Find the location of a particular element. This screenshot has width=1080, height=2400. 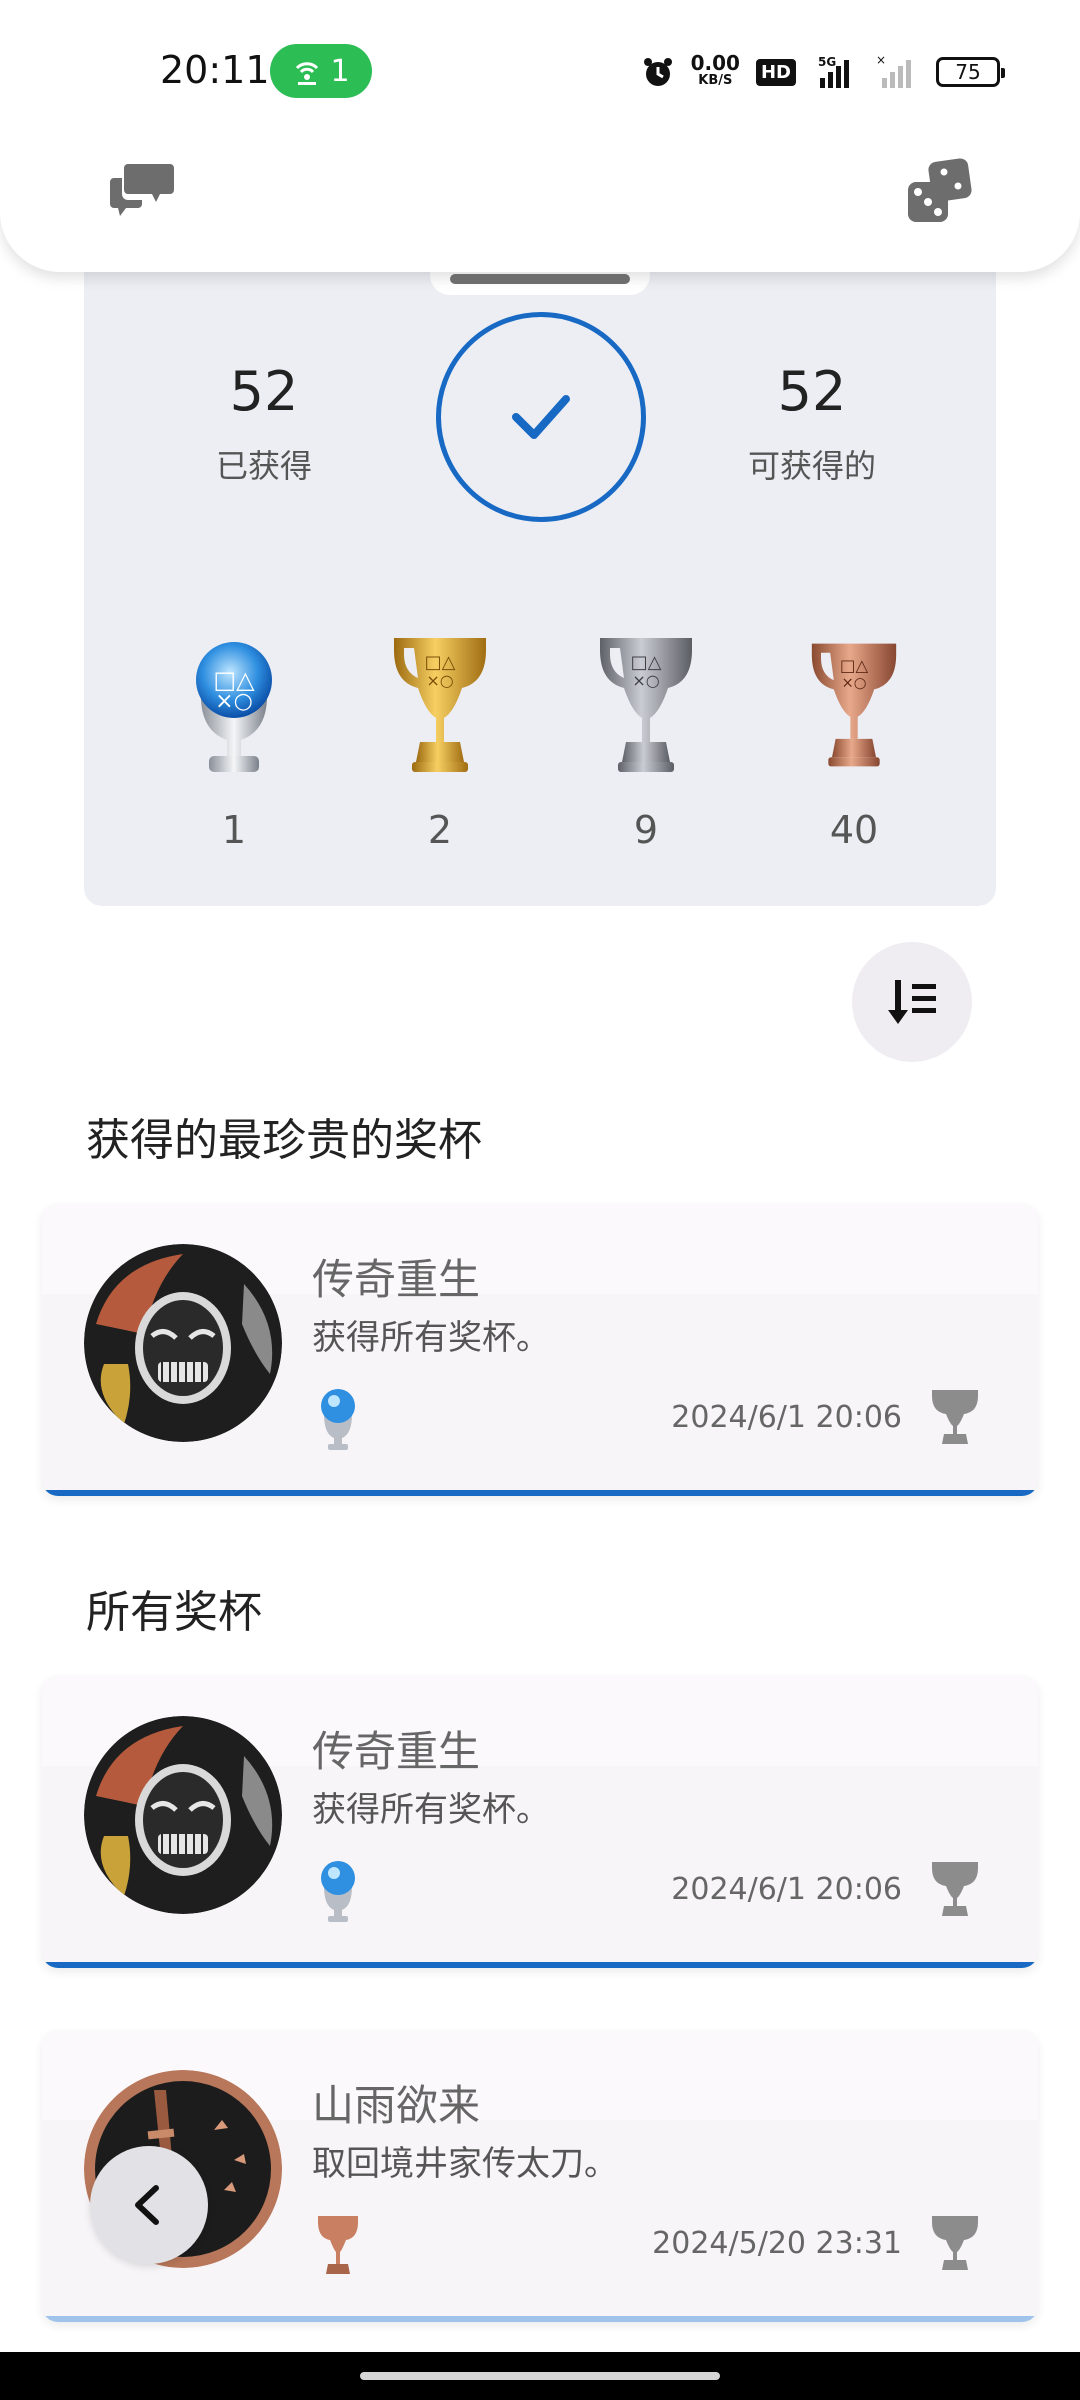

status-icons: 0.00 KB/S HD 5G × 75 is located at coordinates (823, 72).